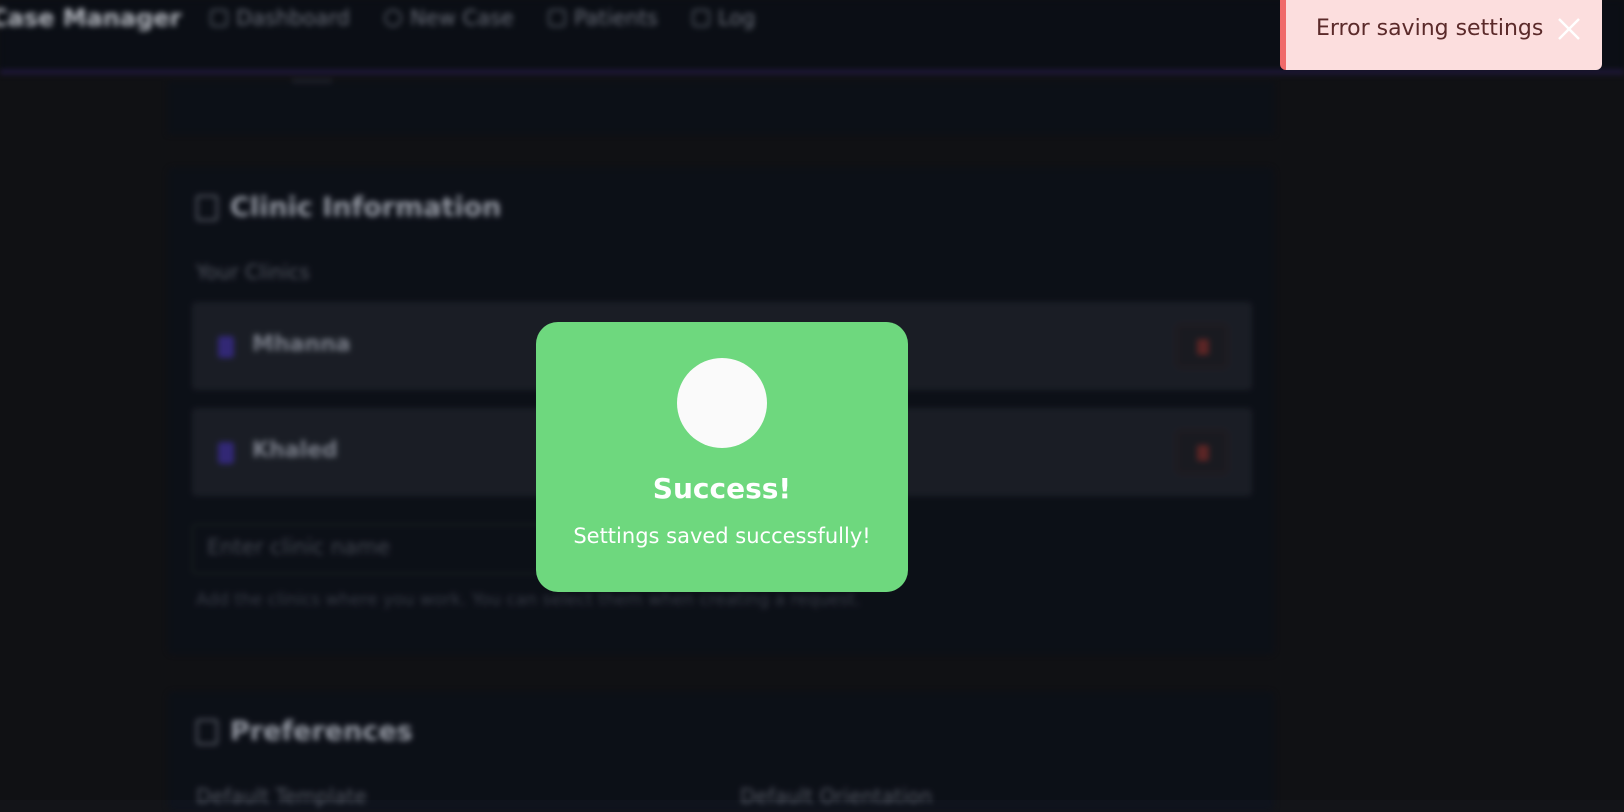 The width and height of the screenshot is (1624, 812). I want to click on close-icon, so click(1569, 29).